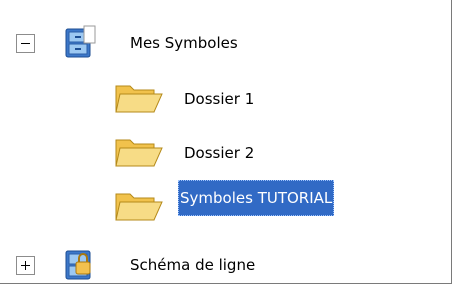 This screenshot has width=452, height=288. What do you see at coordinates (184, 43) in the screenshot?
I see `tree-label-mes-symboles: Mes Symboles` at bounding box center [184, 43].